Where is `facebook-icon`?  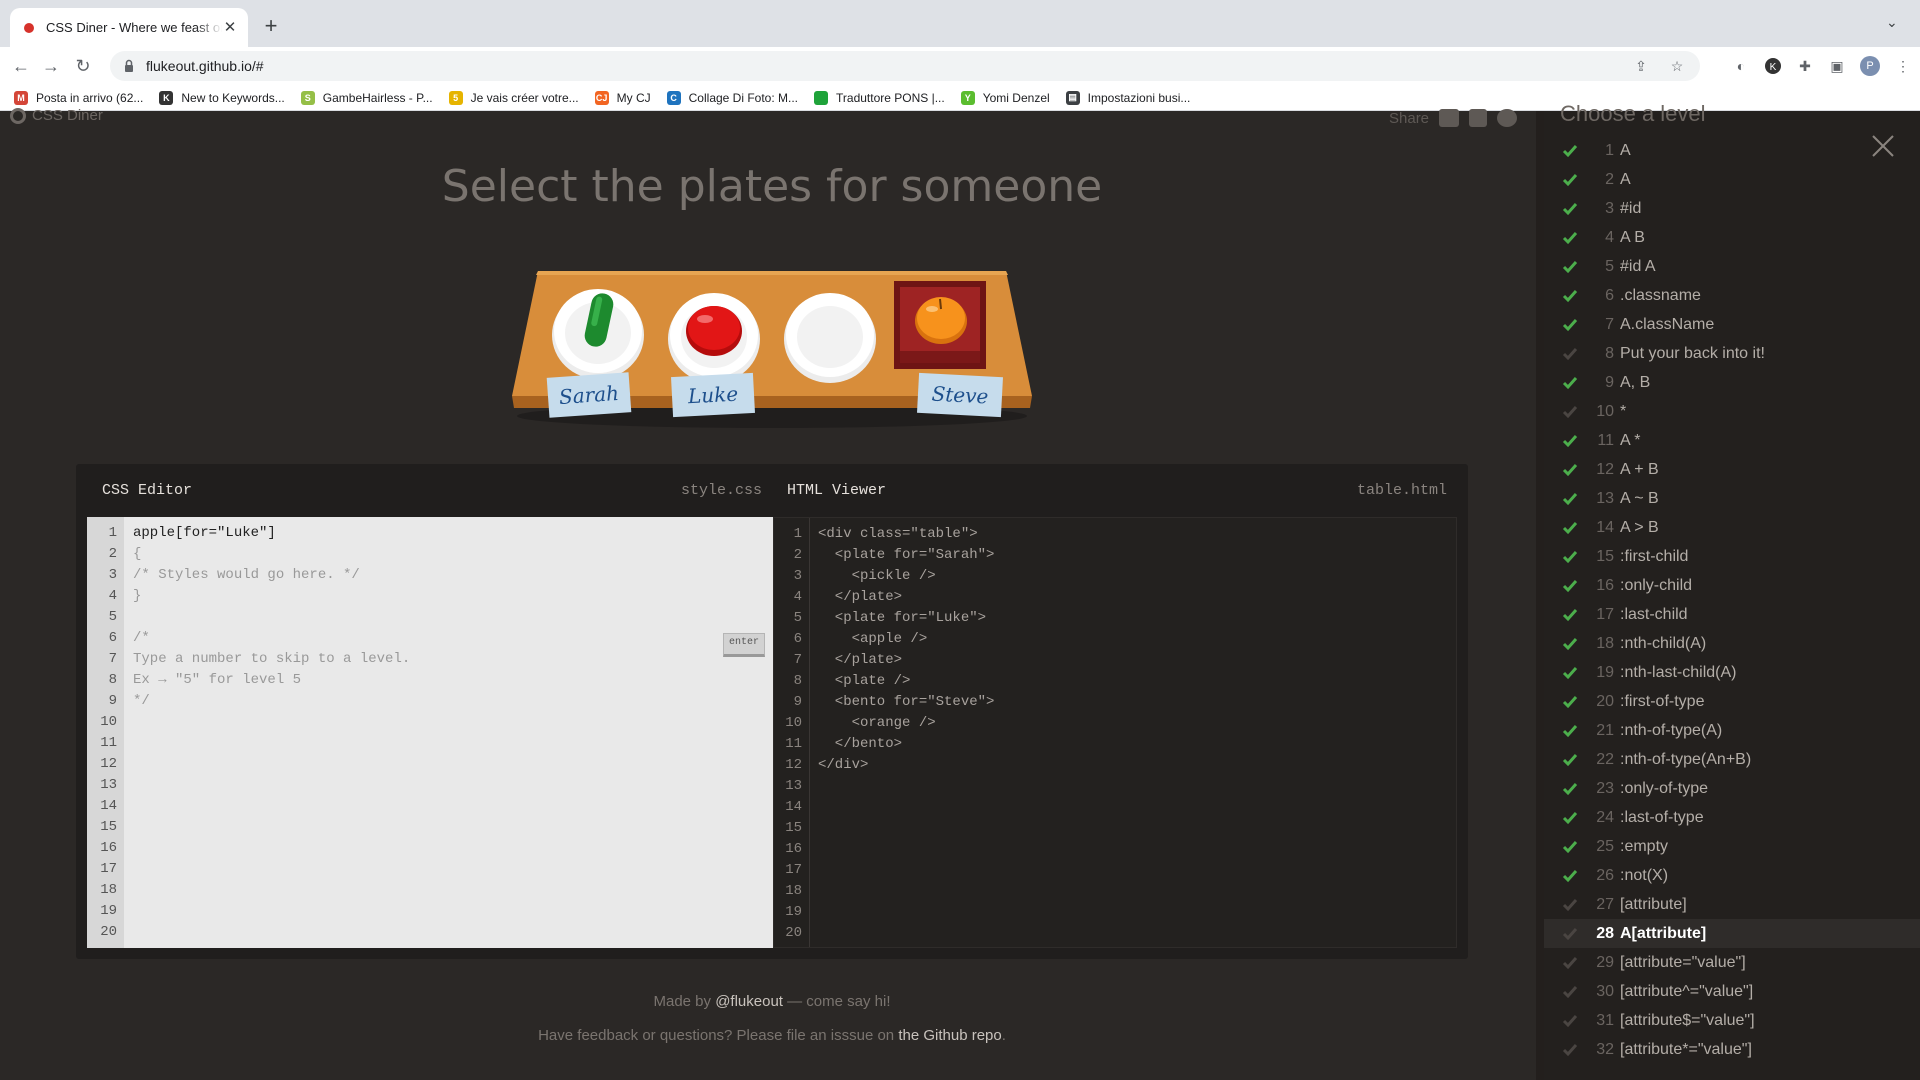
facebook-icon is located at coordinates (1478, 118).